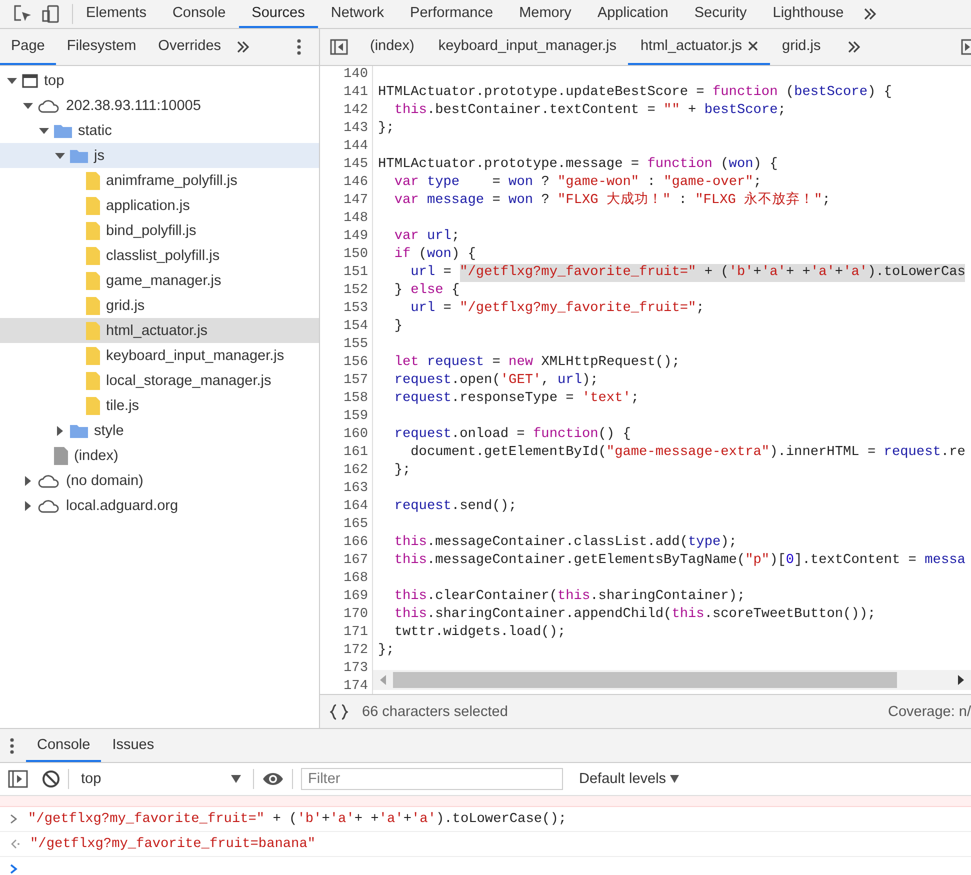 Image resolution: width=971 pixels, height=875 pixels. Describe the element at coordinates (159, 380) in the screenshot. I see `tree-item: local_storage_manager.js` at that location.